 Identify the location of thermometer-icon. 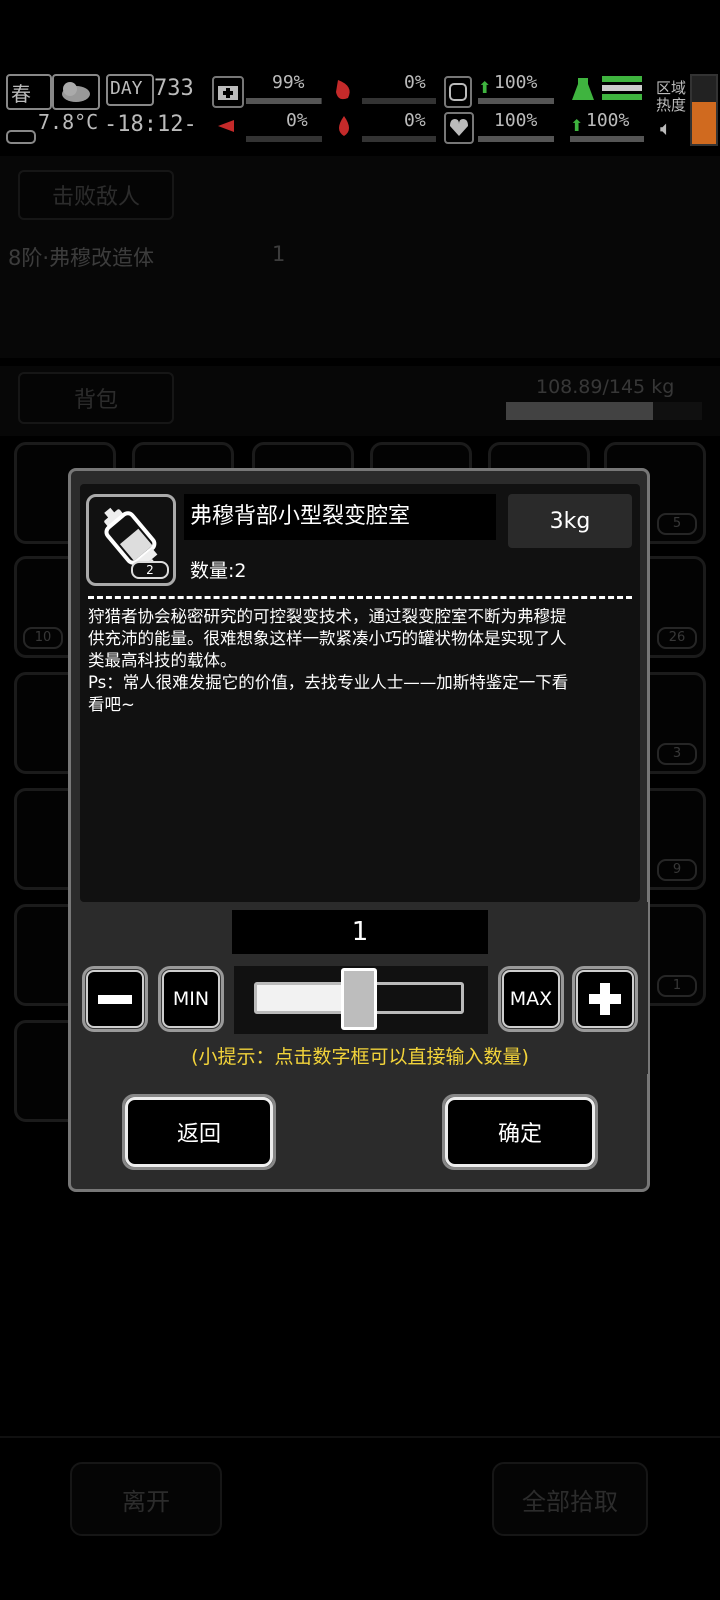
(21, 137).